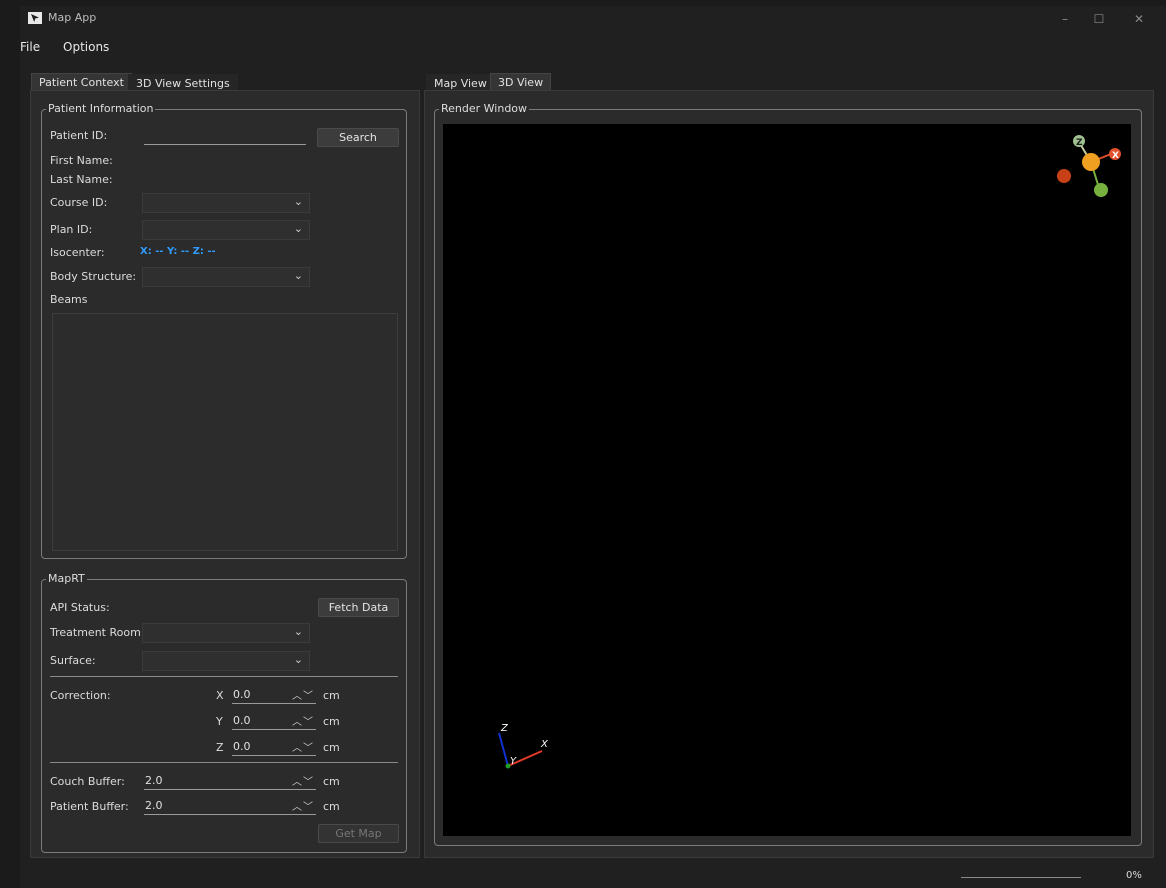 This screenshot has height=888, width=1166. Describe the element at coordinates (358, 607) in the screenshot. I see `fetch-data-button: Fetch Data` at that location.